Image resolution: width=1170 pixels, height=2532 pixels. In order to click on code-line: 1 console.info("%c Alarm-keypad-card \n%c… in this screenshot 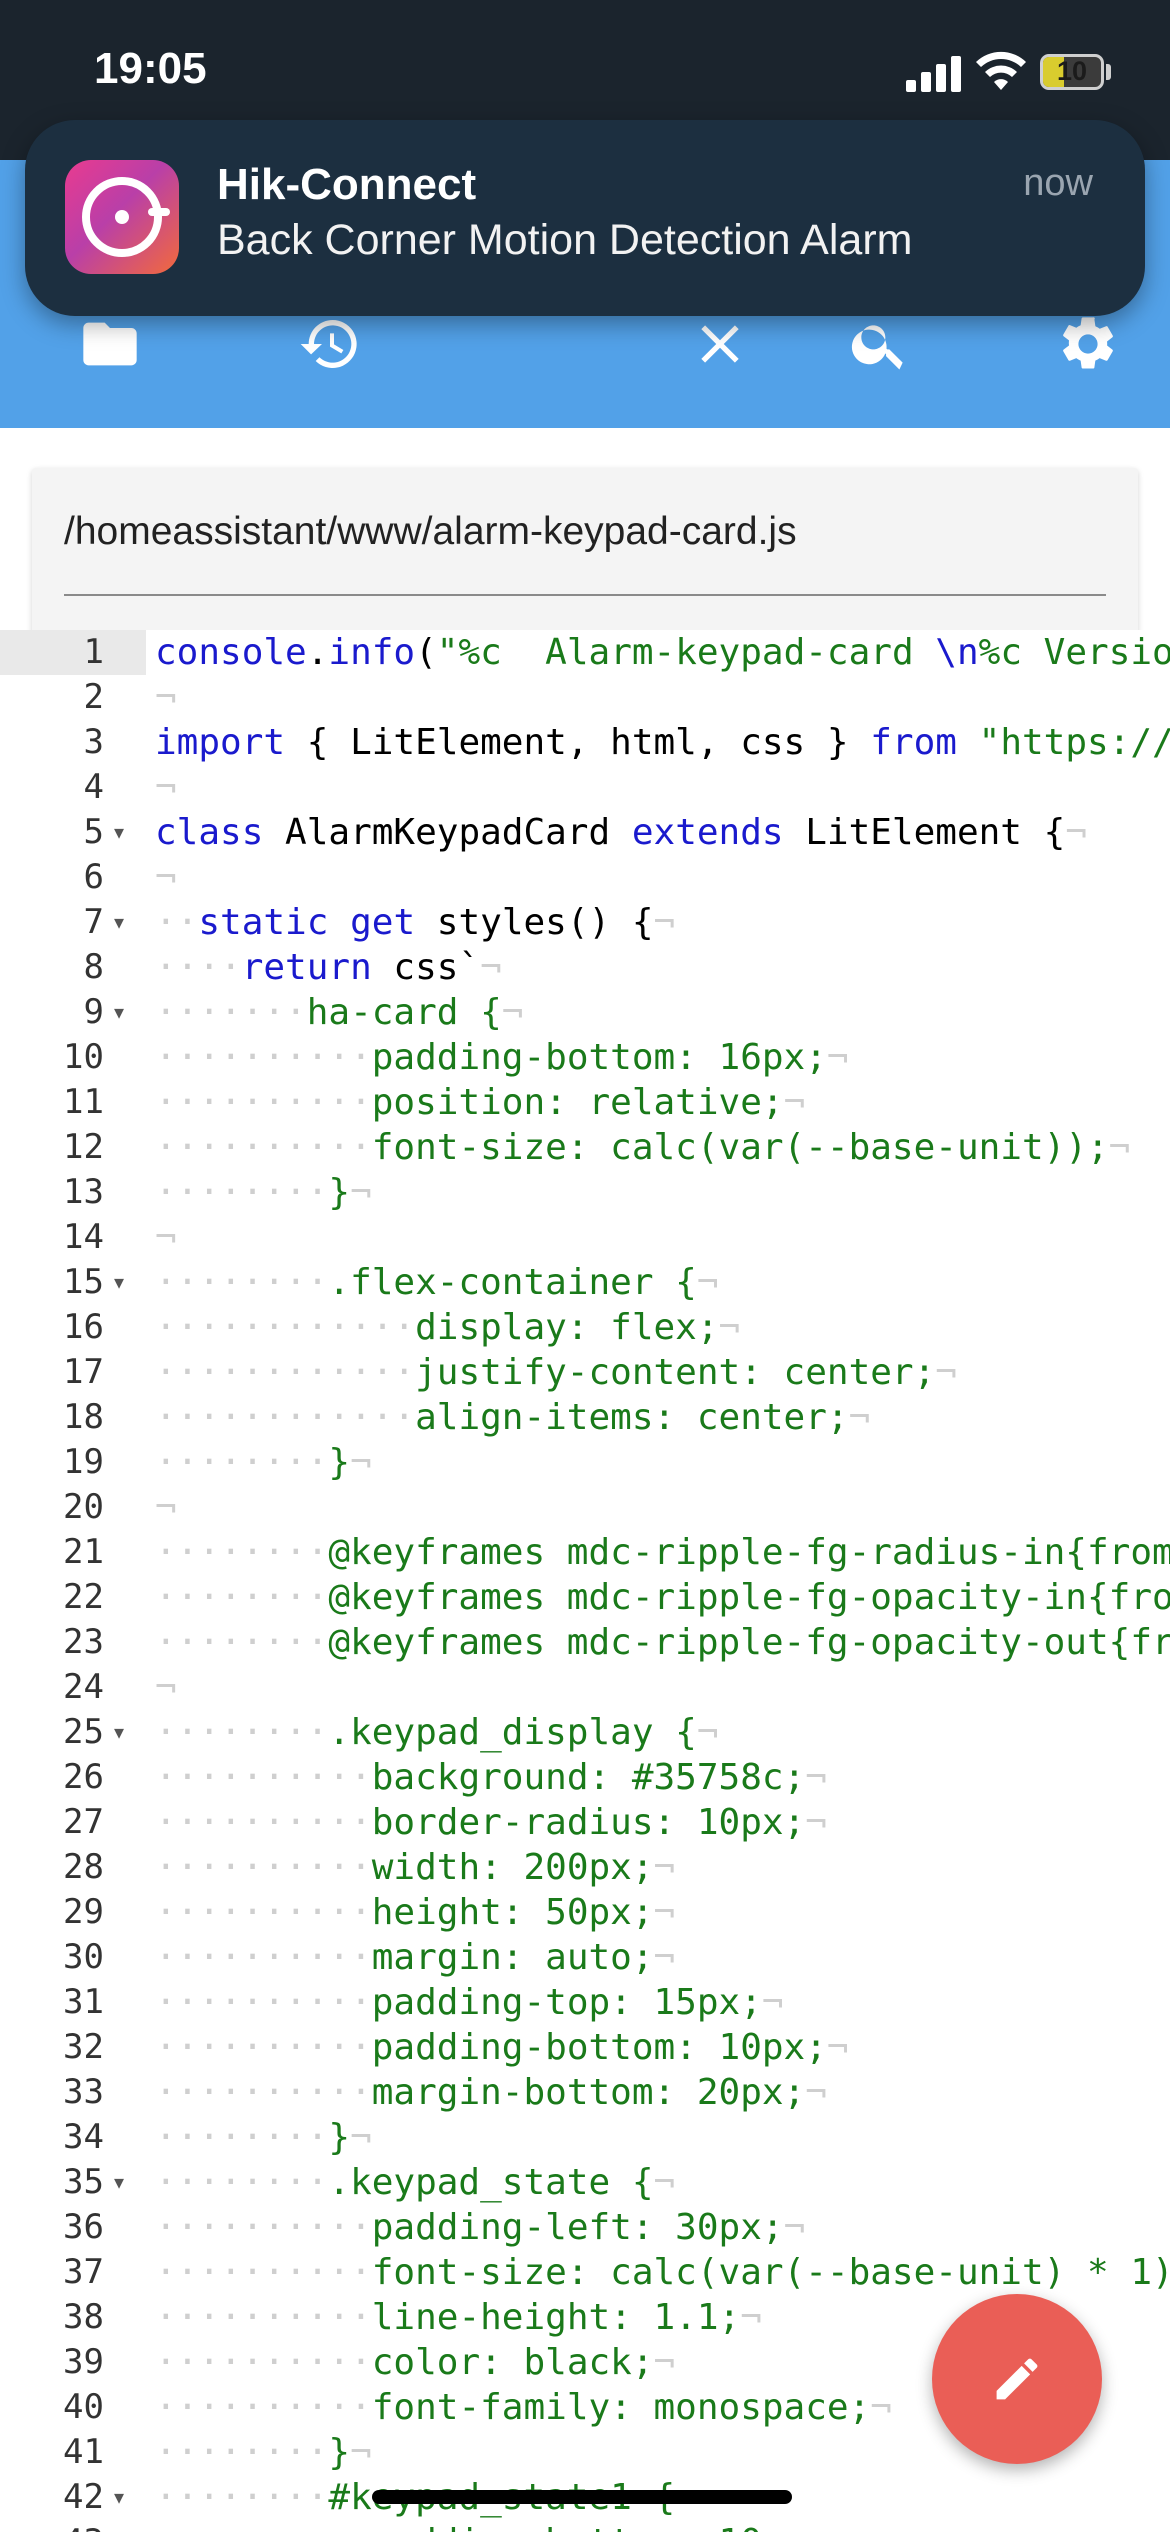, I will do `click(585, 652)`.